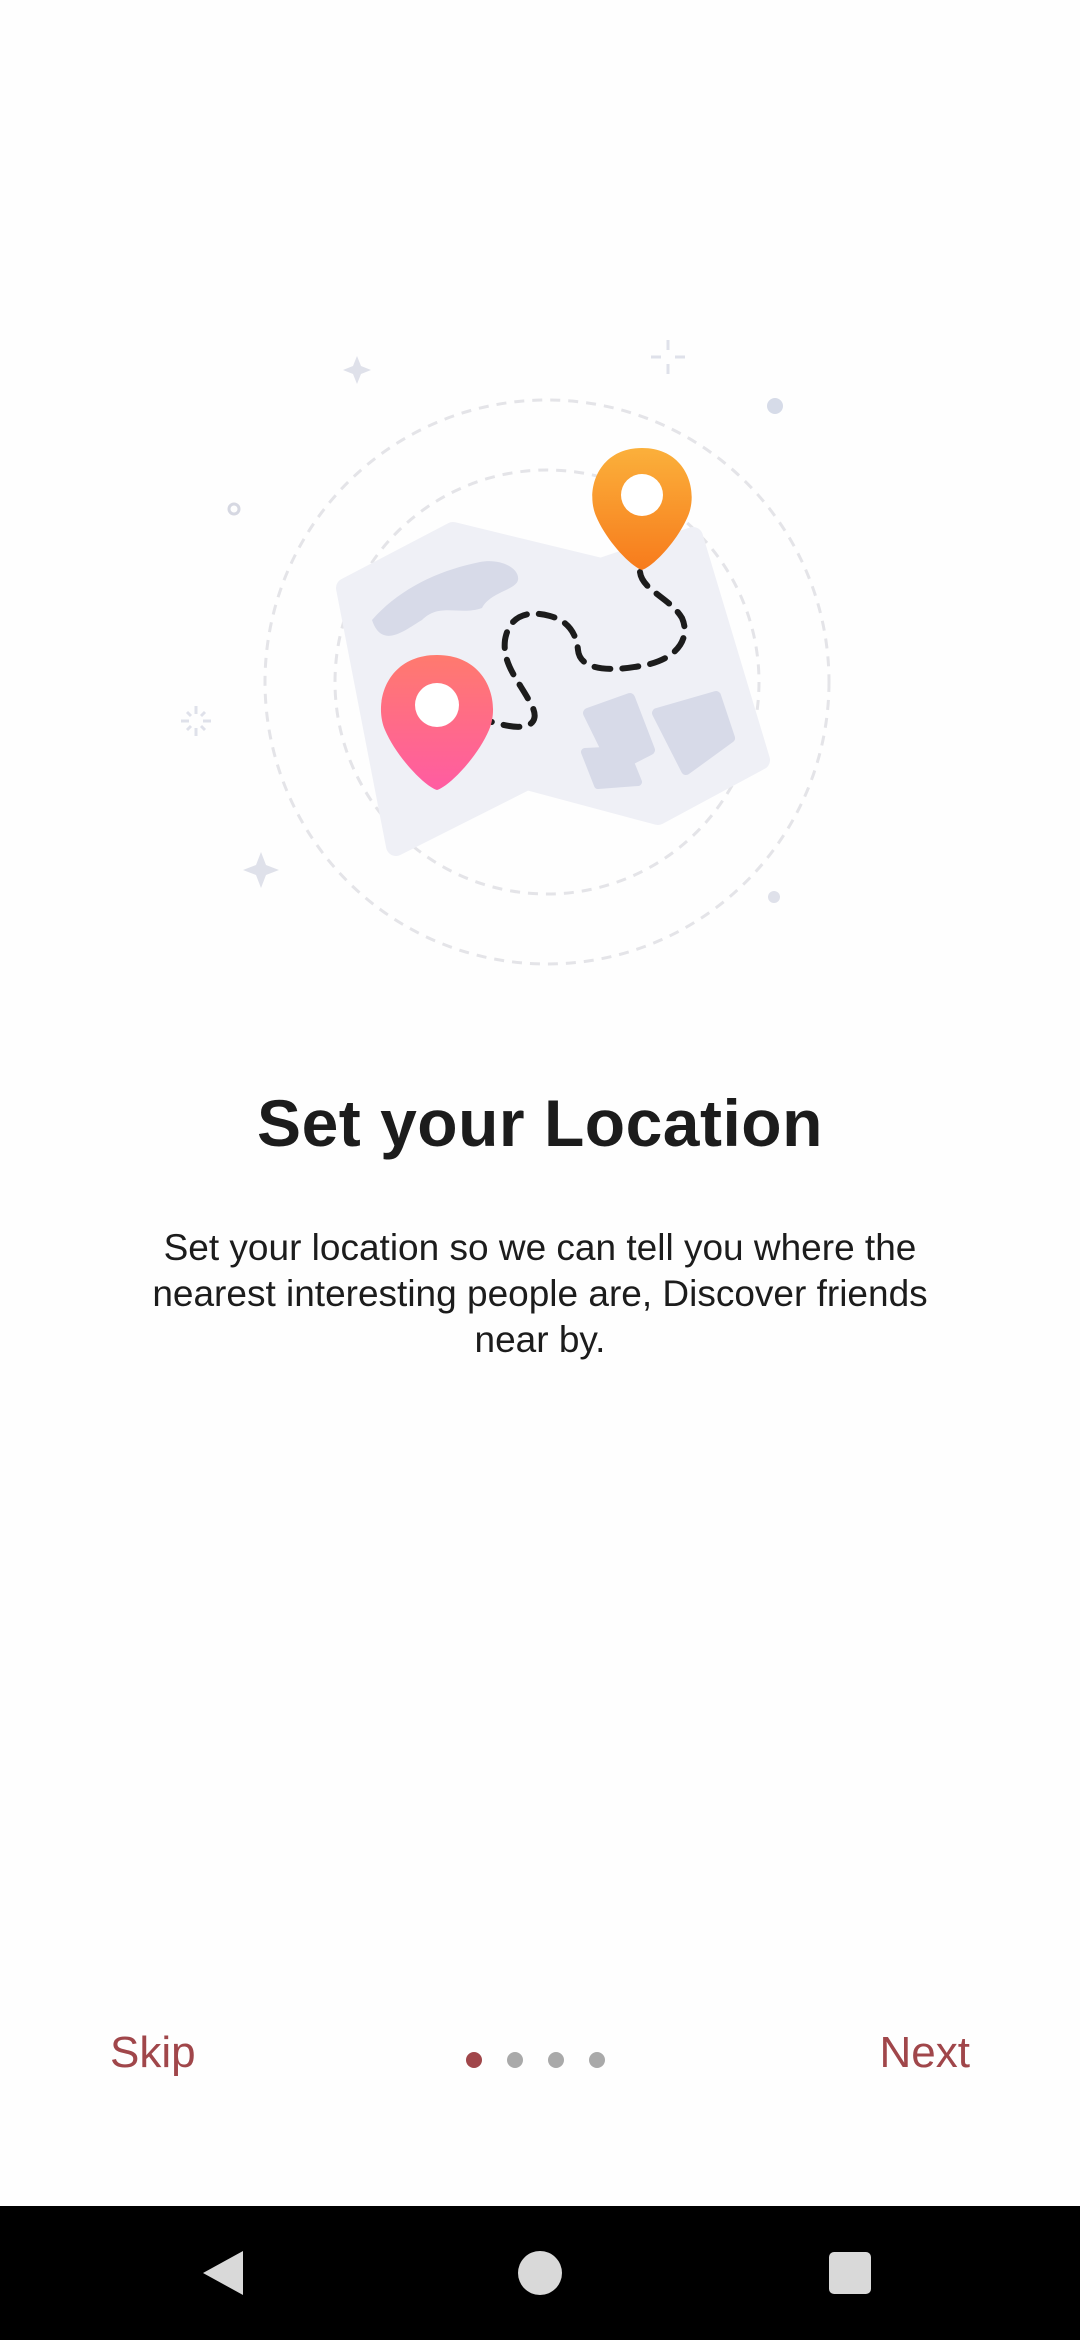 The width and height of the screenshot is (1080, 2340). I want to click on page-indicator, so click(535, 2060).